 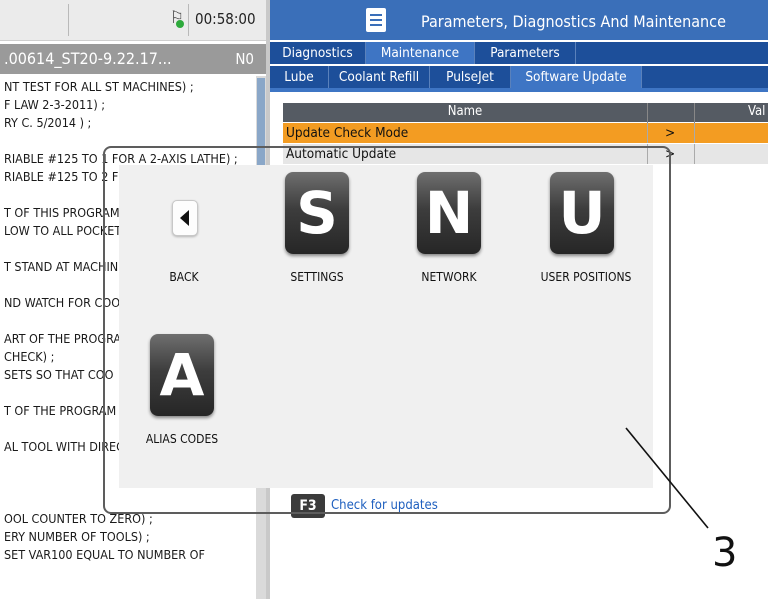 What do you see at coordinates (667, 478) in the screenshot?
I see `callout-leader-line` at bounding box center [667, 478].